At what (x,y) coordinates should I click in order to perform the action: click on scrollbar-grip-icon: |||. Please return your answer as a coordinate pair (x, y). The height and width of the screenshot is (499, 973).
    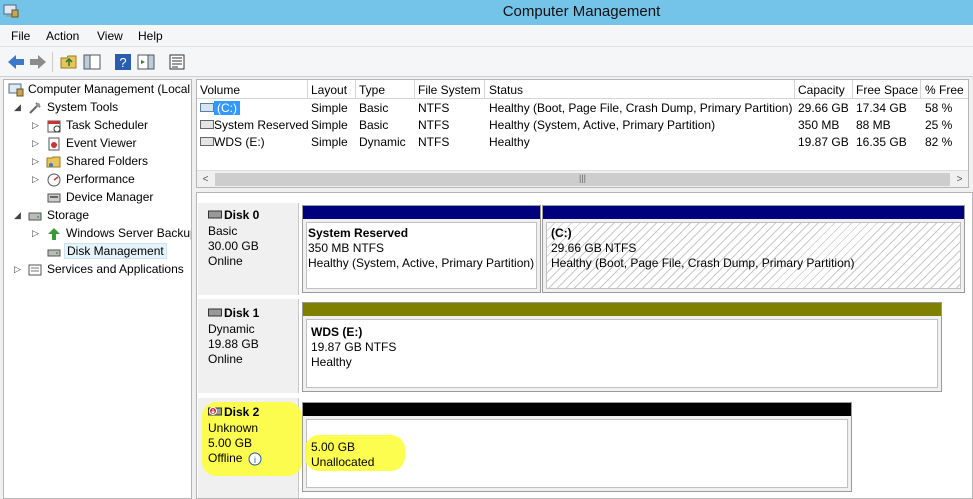
    Looking at the image, I should click on (583, 178).